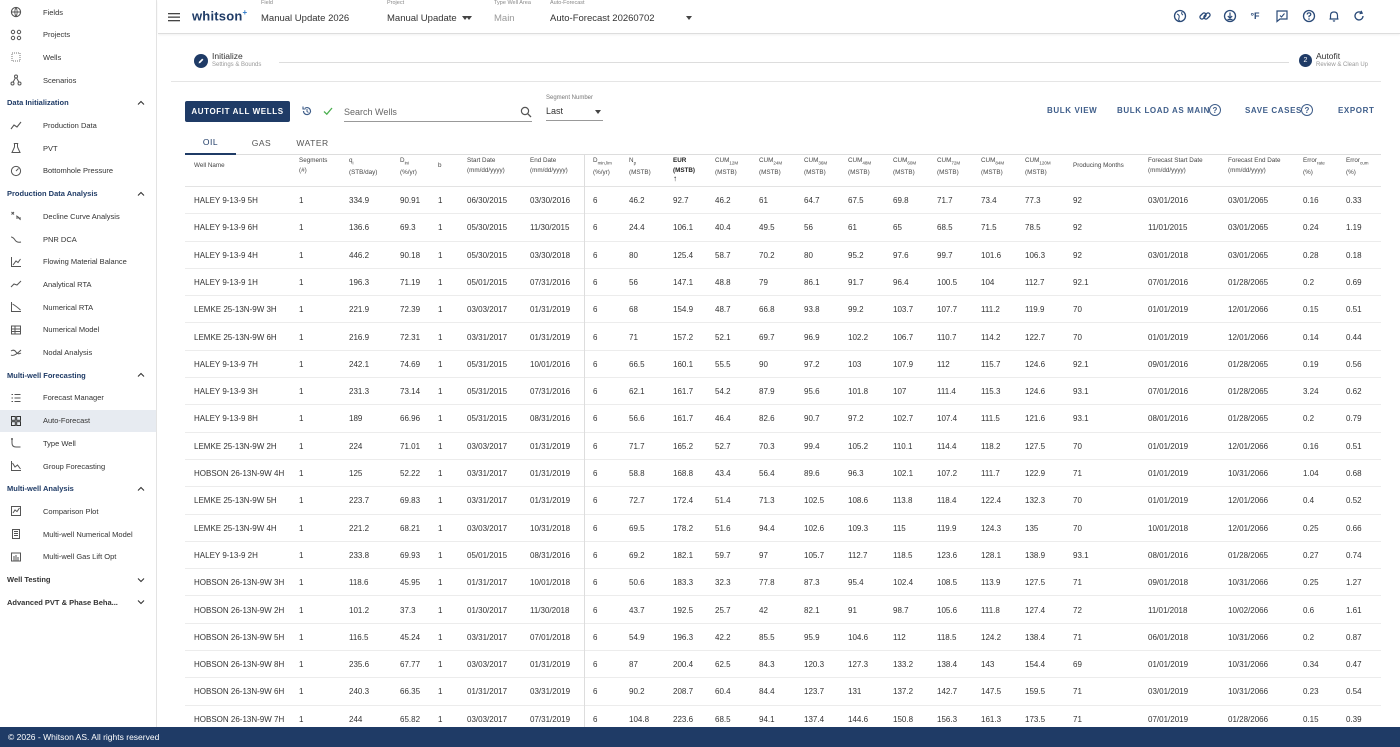  I want to click on sidebar-item-wells: Wells, so click(78, 57).